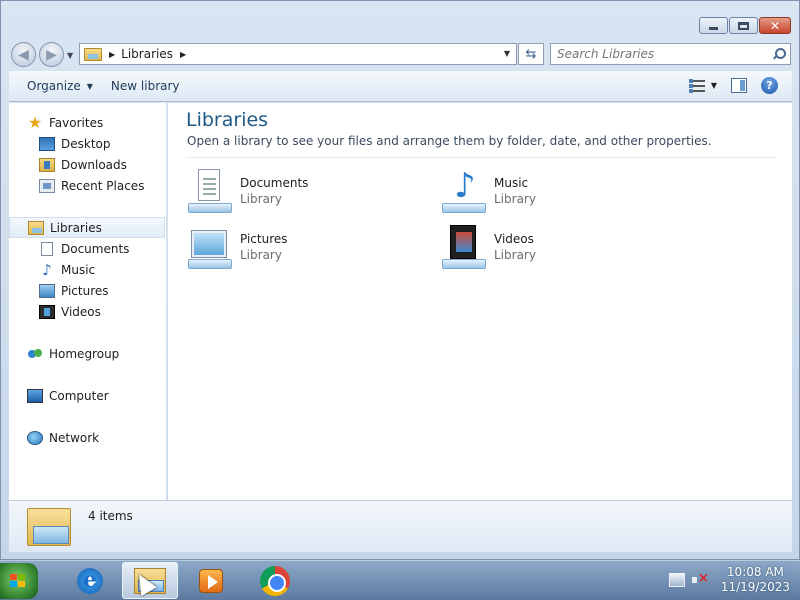 The image size is (800, 600). Describe the element at coordinates (47, 269) in the screenshot. I see `music-note-icon: ♪` at that location.